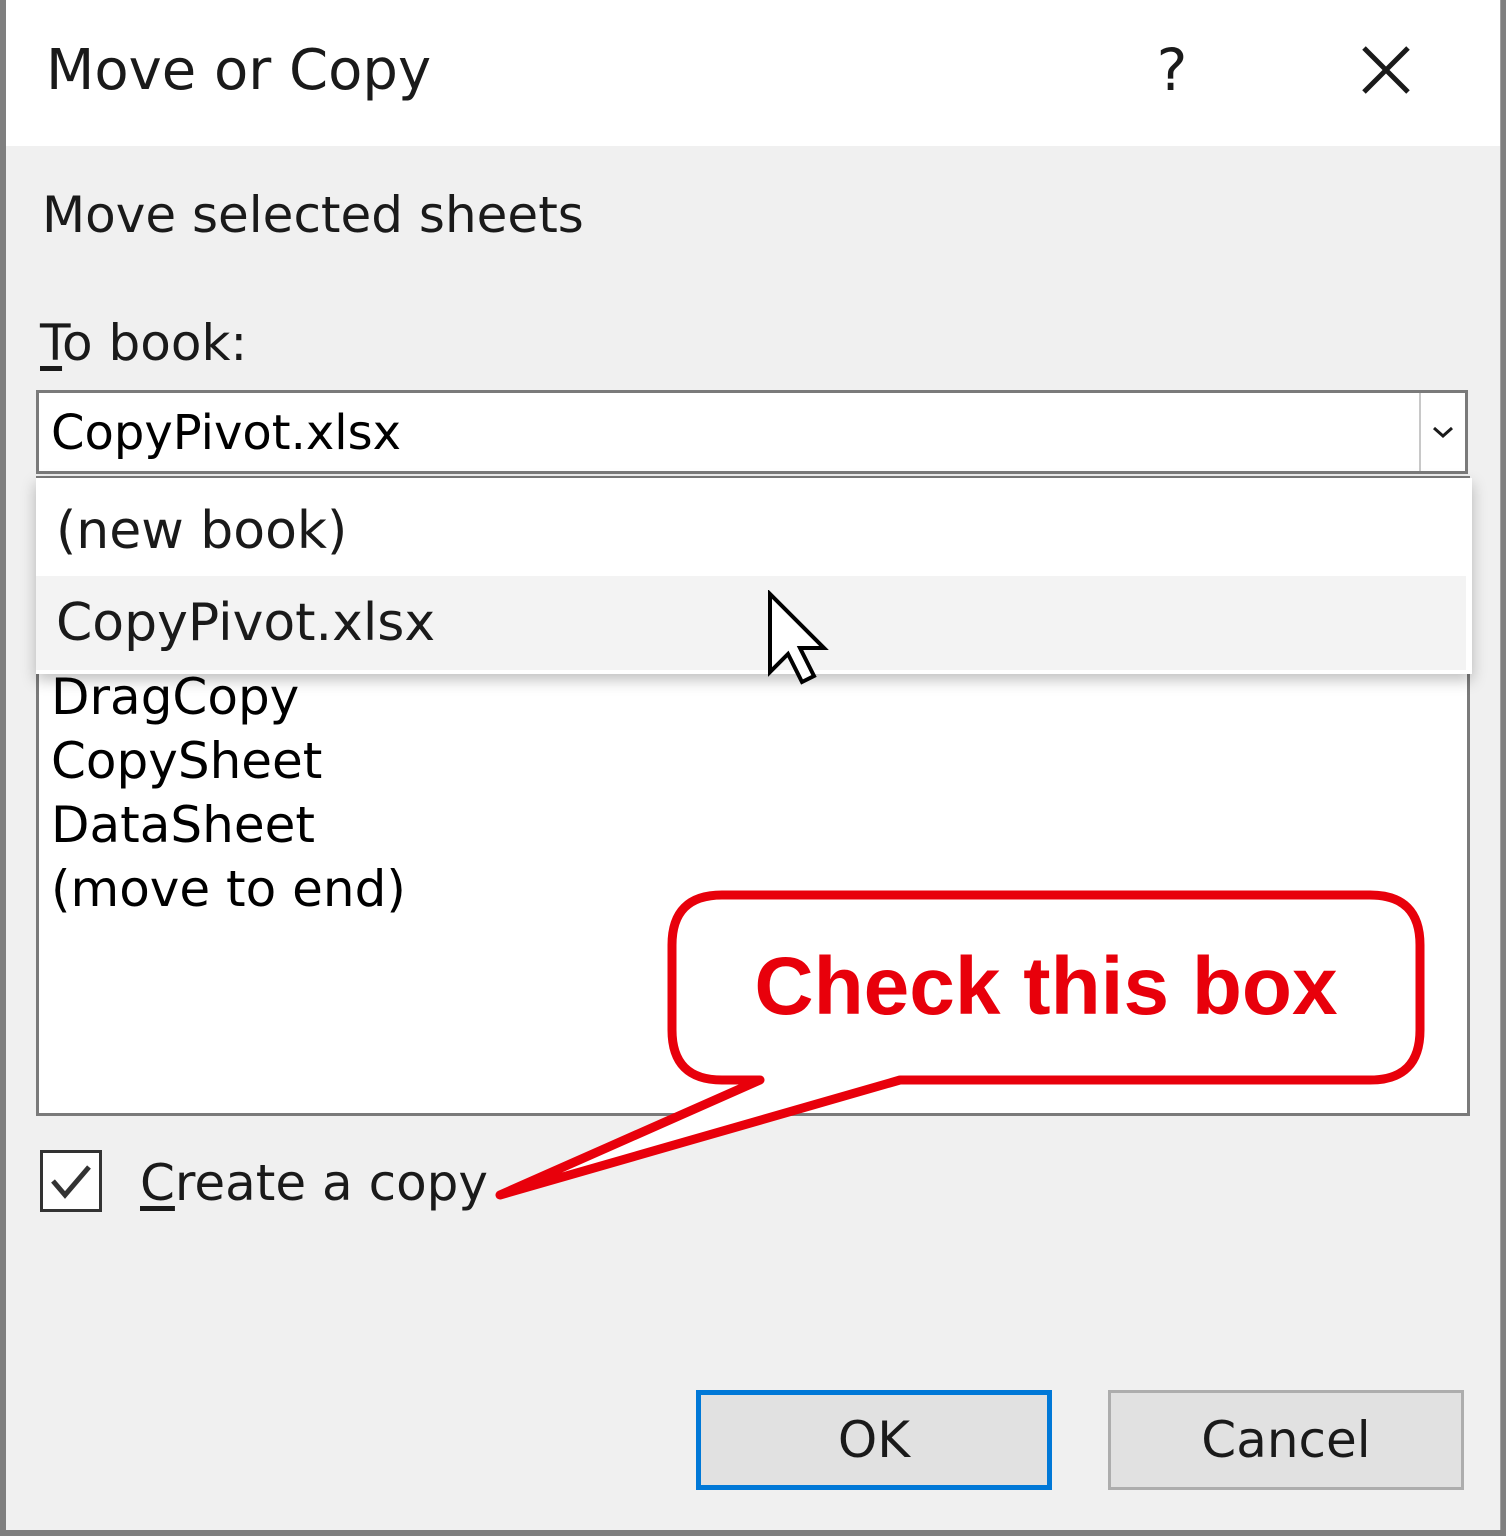 The width and height of the screenshot is (1506, 1536). I want to click on dropdown-option-new-book: (new book), so click(751, 531).